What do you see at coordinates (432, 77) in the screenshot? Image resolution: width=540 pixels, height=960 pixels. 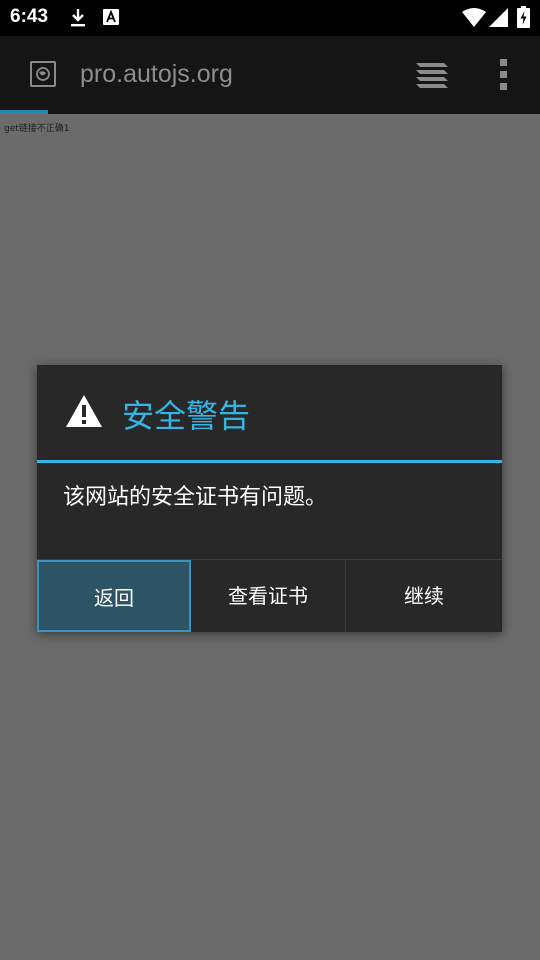 I see `tabs-icon` at bounding box center [432, 77].